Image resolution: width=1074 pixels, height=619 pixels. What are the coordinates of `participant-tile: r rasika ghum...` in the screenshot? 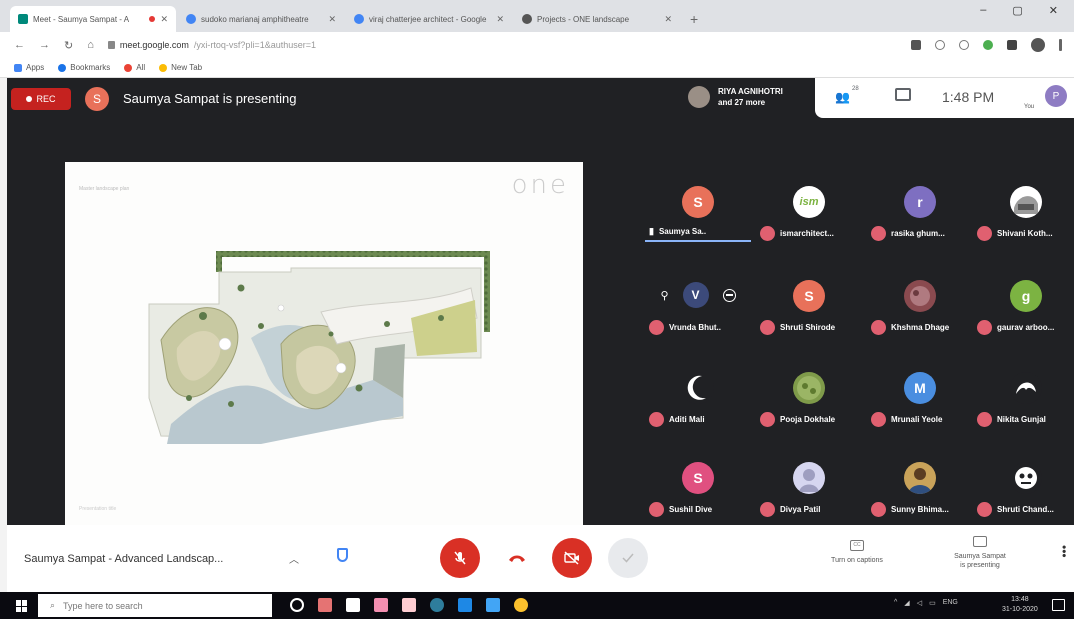 It's located at (920, 215).